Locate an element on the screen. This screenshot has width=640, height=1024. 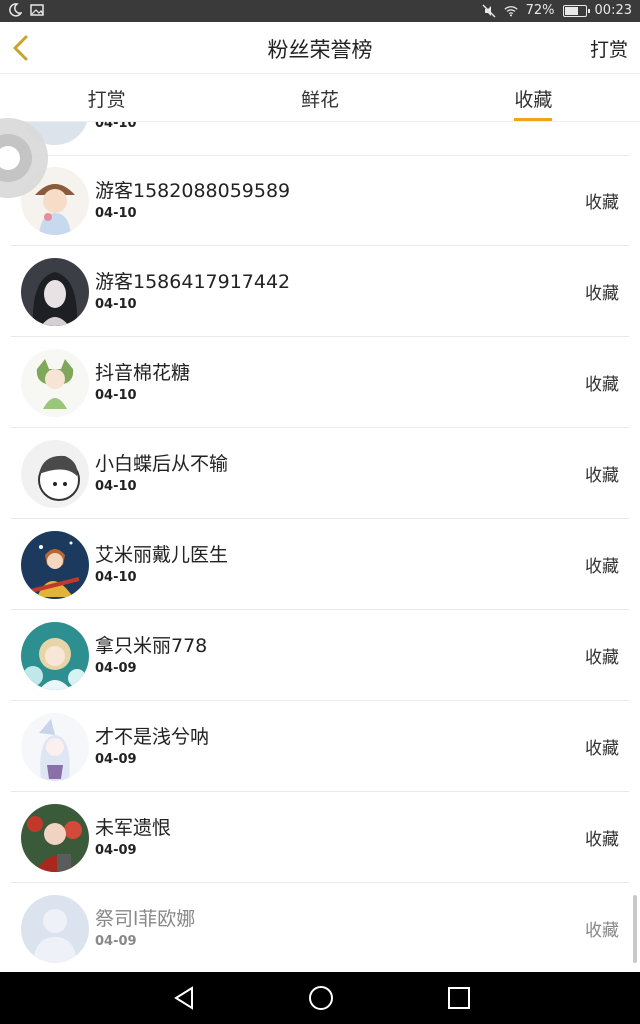
battery-percent: 72% is located at coordinates (540, 10).